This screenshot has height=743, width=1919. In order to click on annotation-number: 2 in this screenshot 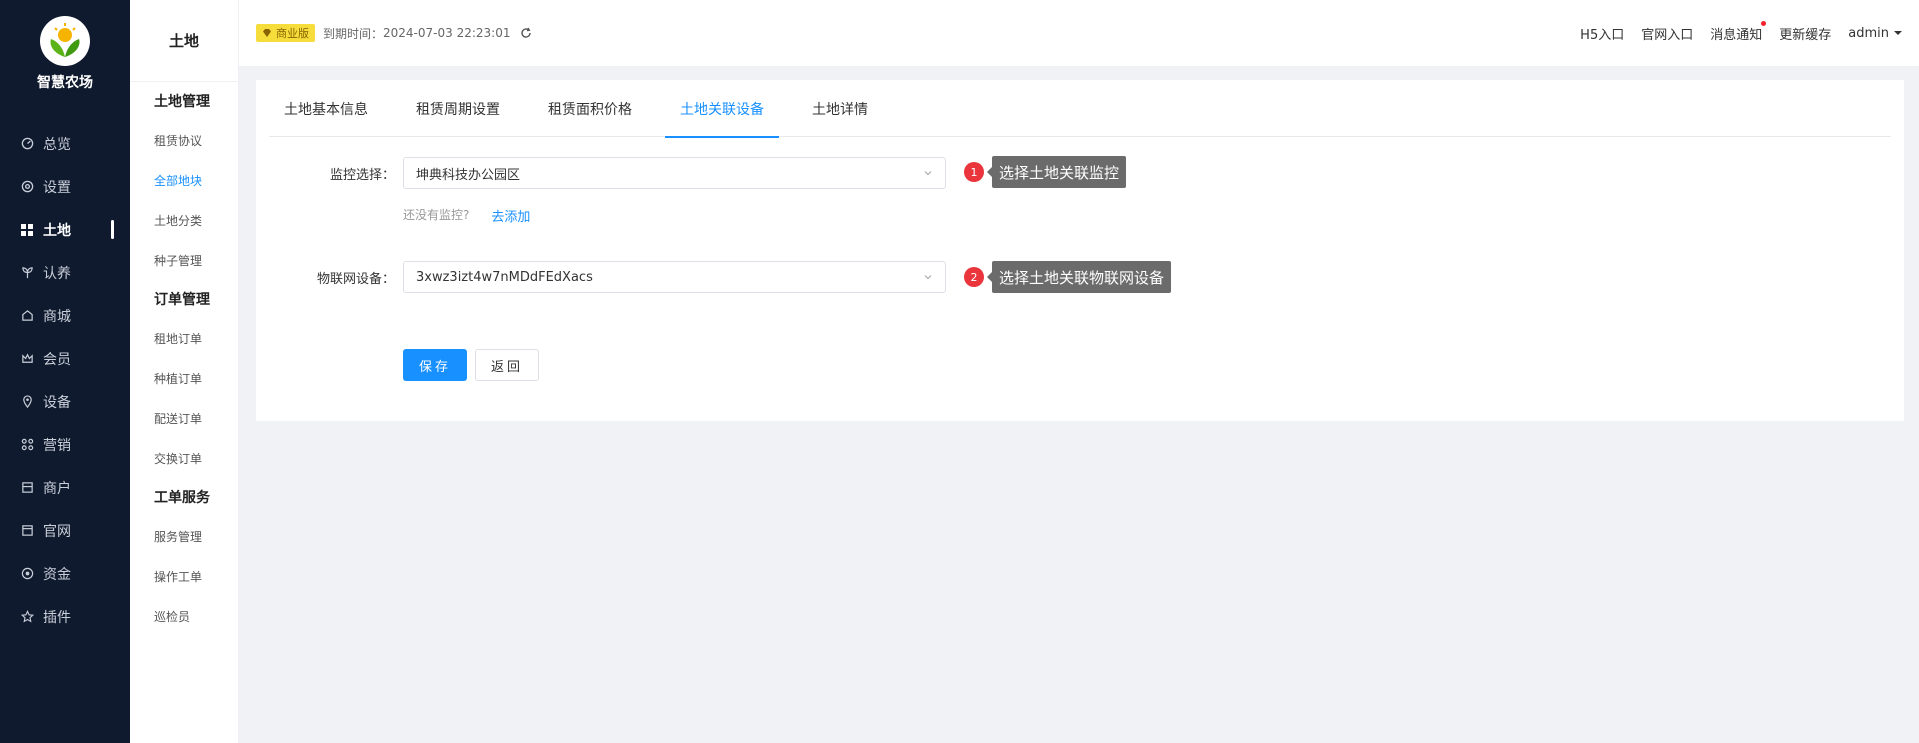, I will do `click(974, 277)`.